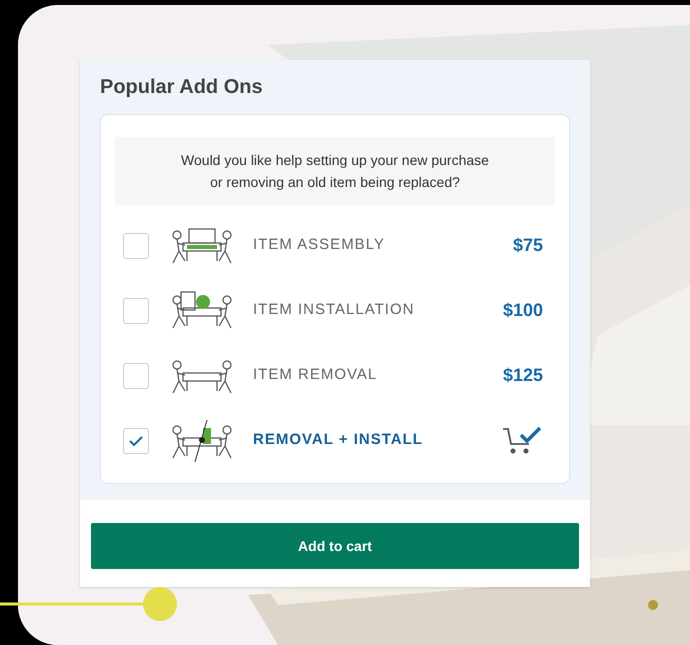 The width and height of the screenshot is (690, 645). What do you see at coordinates (315, 375) in the screenshot?
I see `option-label: ITEM REMOVAL` at bounding box center [315, 375].